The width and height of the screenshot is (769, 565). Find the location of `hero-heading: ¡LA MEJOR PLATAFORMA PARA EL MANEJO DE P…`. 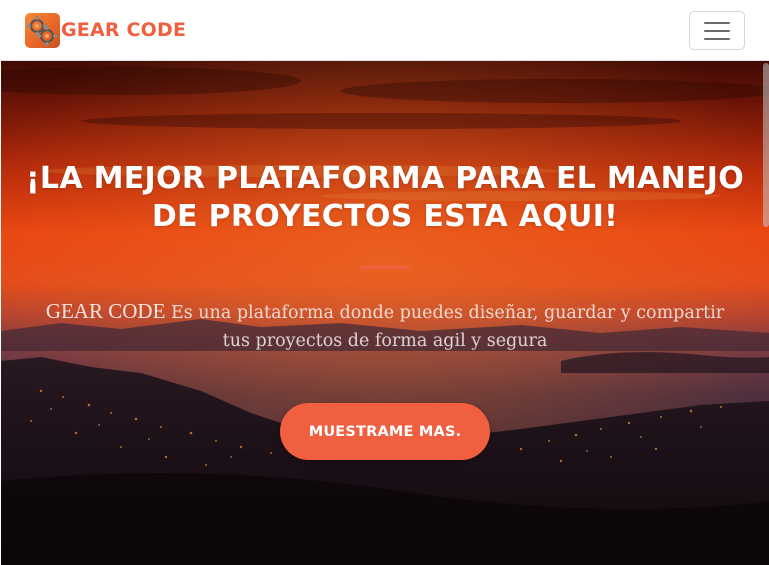

hero-heading: ¡LA MEJOR PLATAFORMA PARA EL MANEJO DE P… is located at coordinates (385, 197).